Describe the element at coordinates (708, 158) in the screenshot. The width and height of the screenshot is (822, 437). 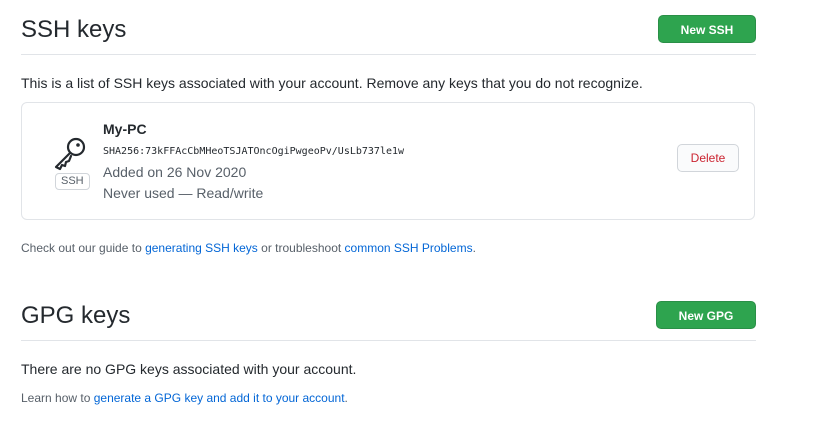
I see `delete-ssh-key-button: Delete` at that location.